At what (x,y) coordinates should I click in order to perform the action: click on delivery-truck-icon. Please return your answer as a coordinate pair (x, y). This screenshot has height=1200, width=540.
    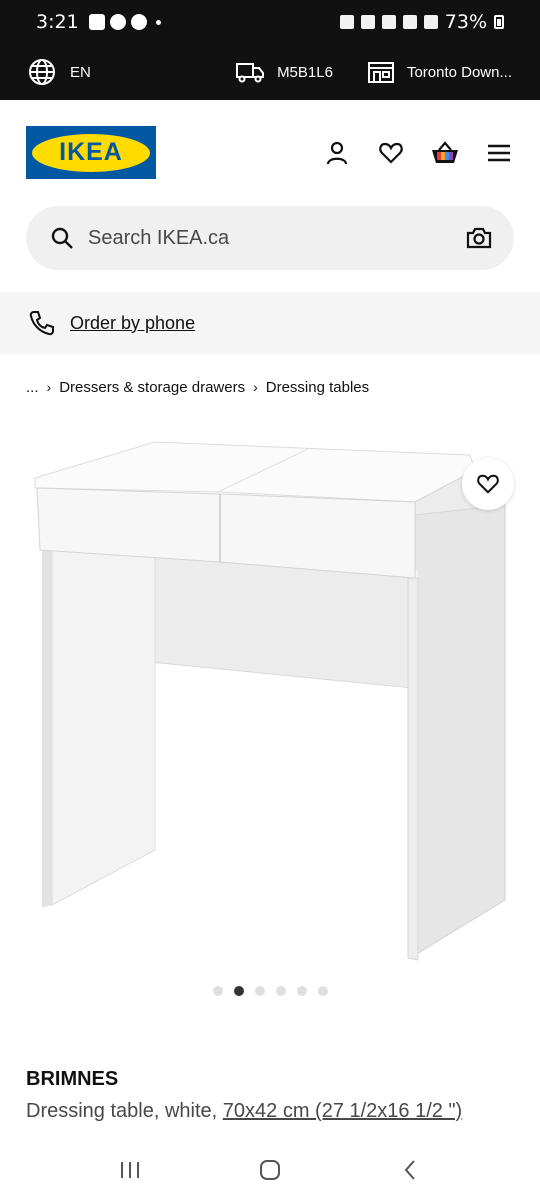
    Looking at the image, I should click on (250, 73).